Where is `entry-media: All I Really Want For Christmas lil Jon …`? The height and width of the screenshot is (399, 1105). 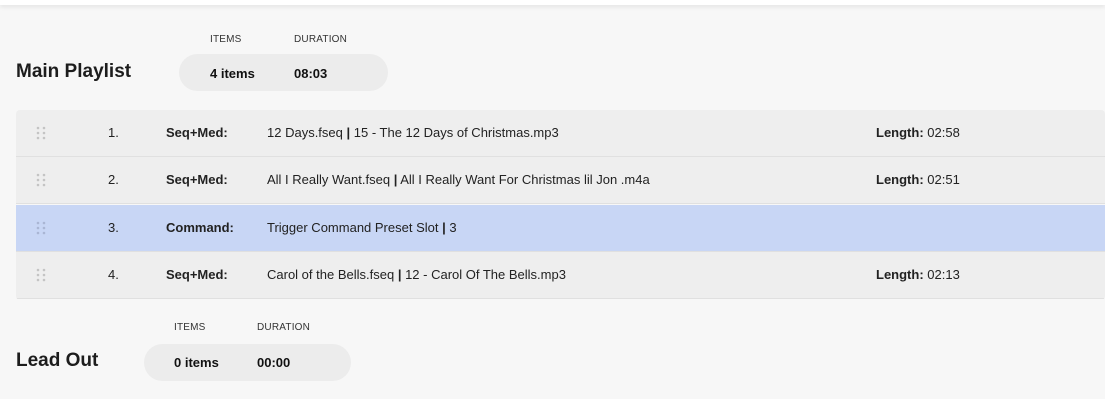
entry-media: All I Really Want For Christmas lil Jon … is located at coordinates (525, 179).